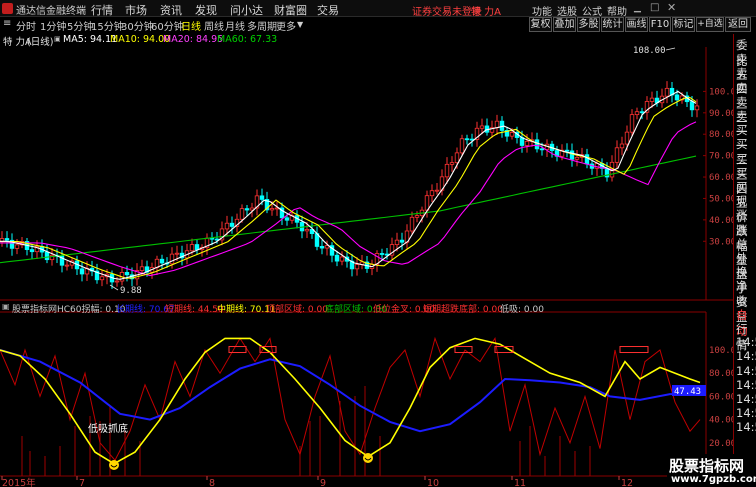  Describe the element at coordinates (721, 242) in the screenshot. I see `price-tick: 30.00` at that location.